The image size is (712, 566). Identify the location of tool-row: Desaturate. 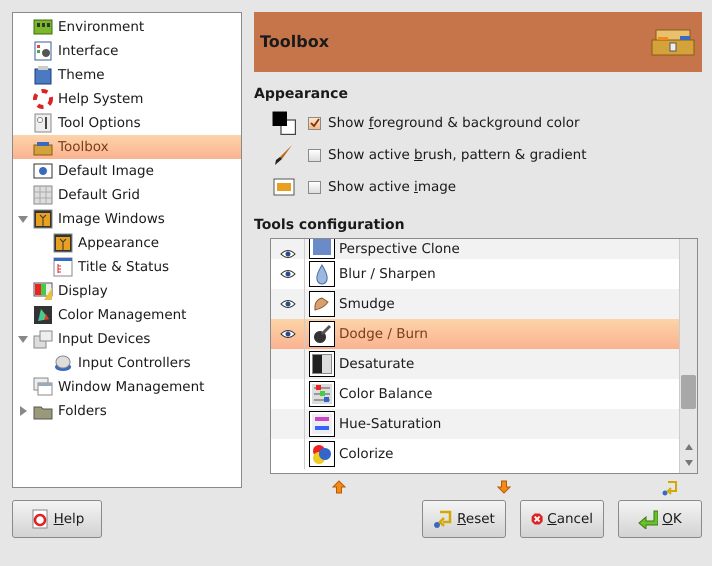
(475, 364).